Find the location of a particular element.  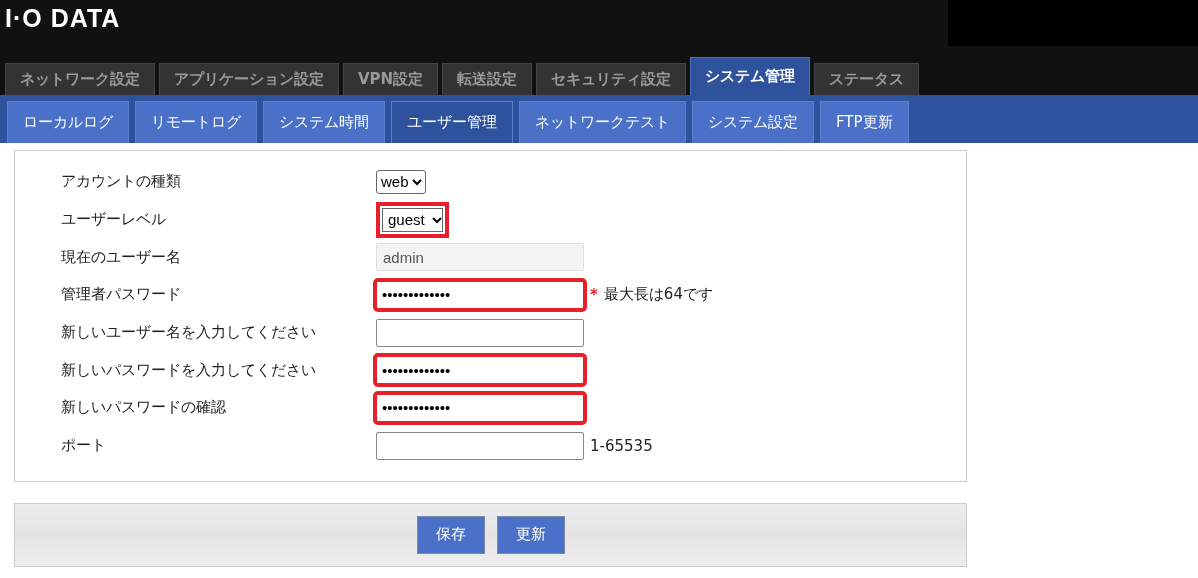

tab: システム管理 is located at coordinates (750, 76).